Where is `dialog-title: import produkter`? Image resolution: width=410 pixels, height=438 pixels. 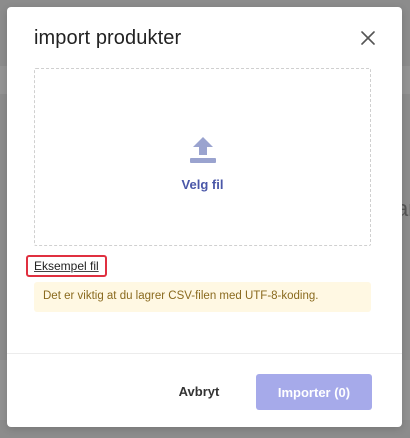 dialog-title: import produkter is located at coordinates (108, 38).